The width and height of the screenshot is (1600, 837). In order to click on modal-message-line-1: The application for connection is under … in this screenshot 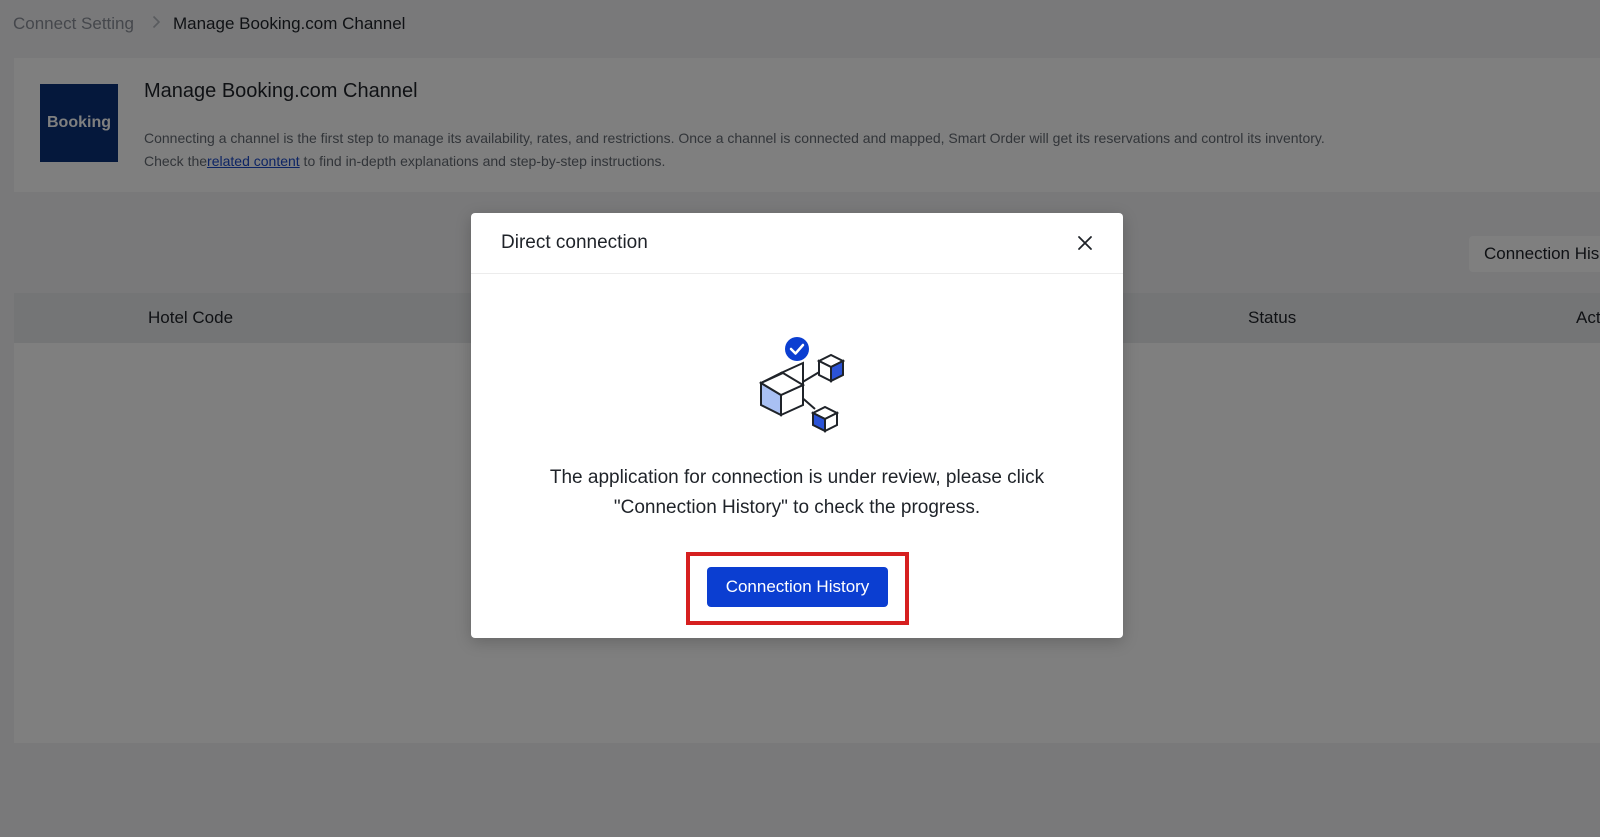, I will do `click(797, 477)`.